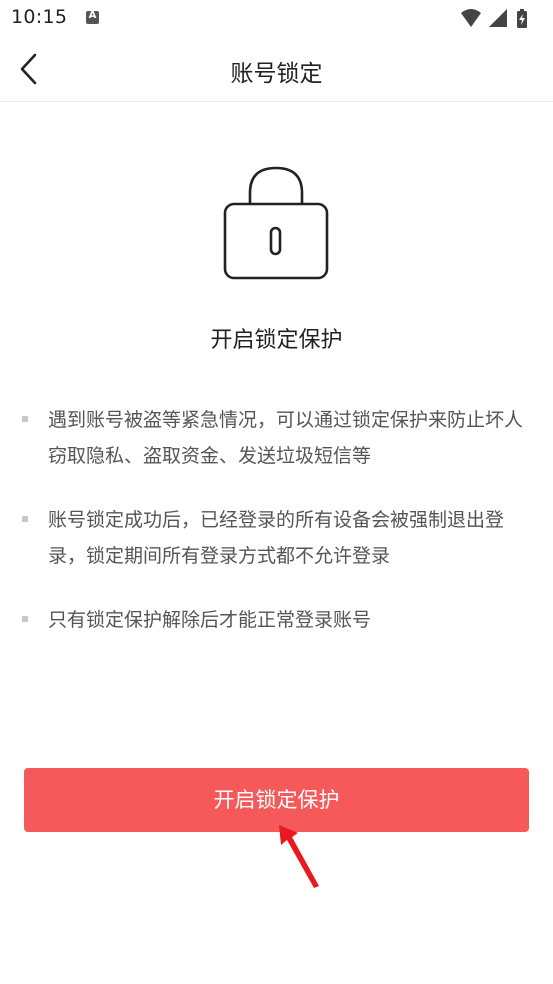 The height and width of the screenshot is (984, 553). Describe the element at coordinates (276, 19) in the screenshot. I see `status-bar: 10:15 A` at that location.